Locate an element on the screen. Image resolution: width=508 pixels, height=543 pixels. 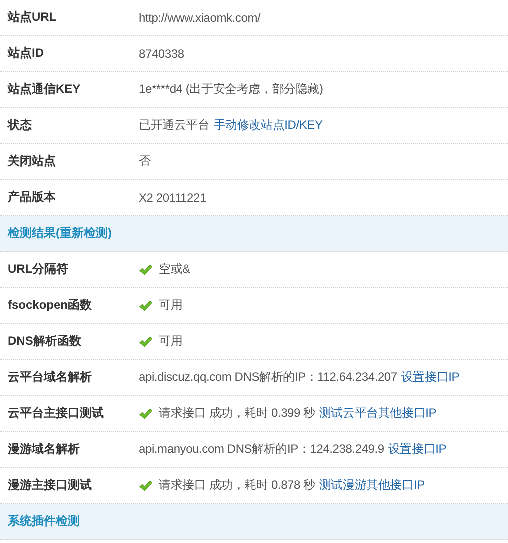
setting-label: fsockopen函数 is located at coordinates (51, 305).